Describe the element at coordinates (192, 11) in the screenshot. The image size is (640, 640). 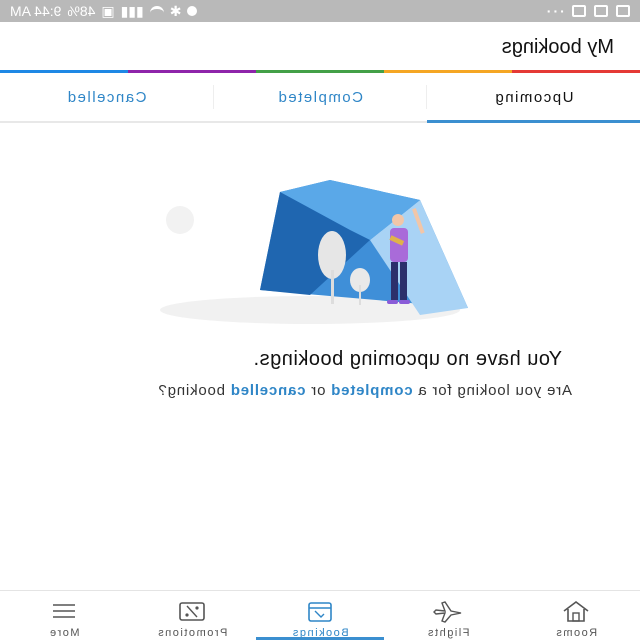
I see `location-icon` at that location.